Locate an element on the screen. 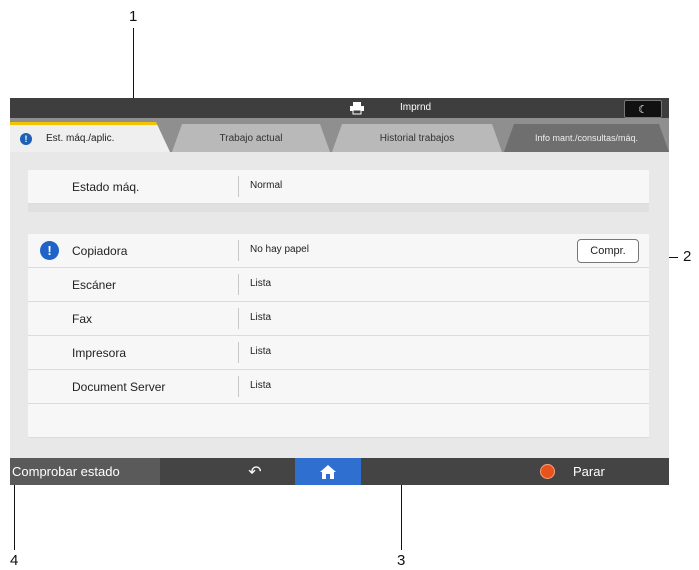  callout-3: 3 is located at coordinates (401, 560).